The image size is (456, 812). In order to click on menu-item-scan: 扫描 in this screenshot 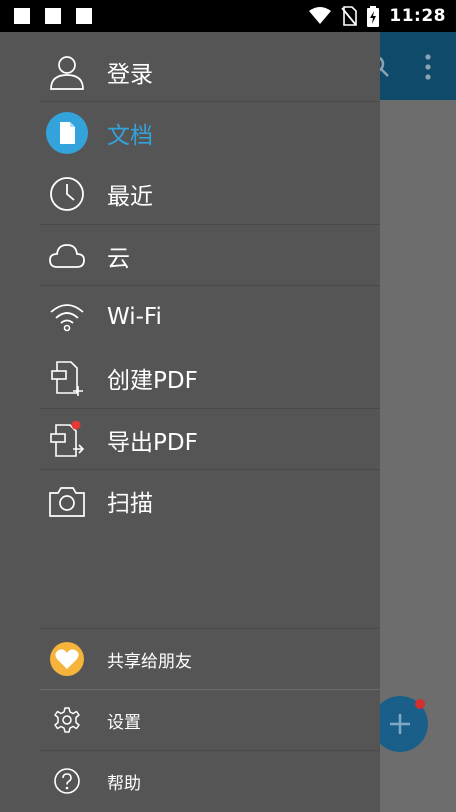, I will do `click(210, 500)`.